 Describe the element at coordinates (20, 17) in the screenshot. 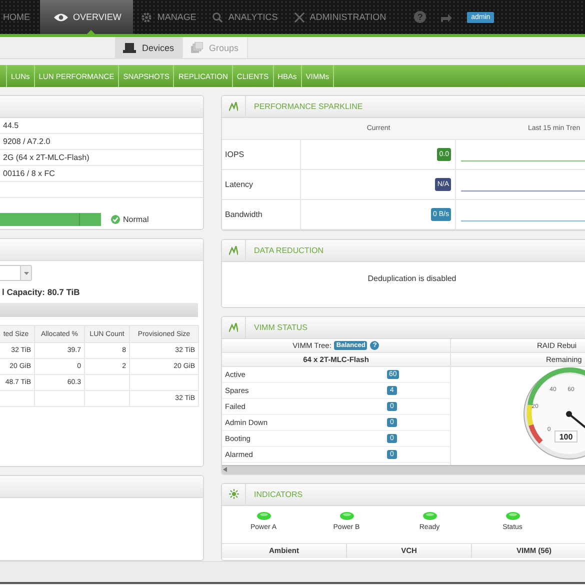

I see `nav-tab: HOME` at that location.